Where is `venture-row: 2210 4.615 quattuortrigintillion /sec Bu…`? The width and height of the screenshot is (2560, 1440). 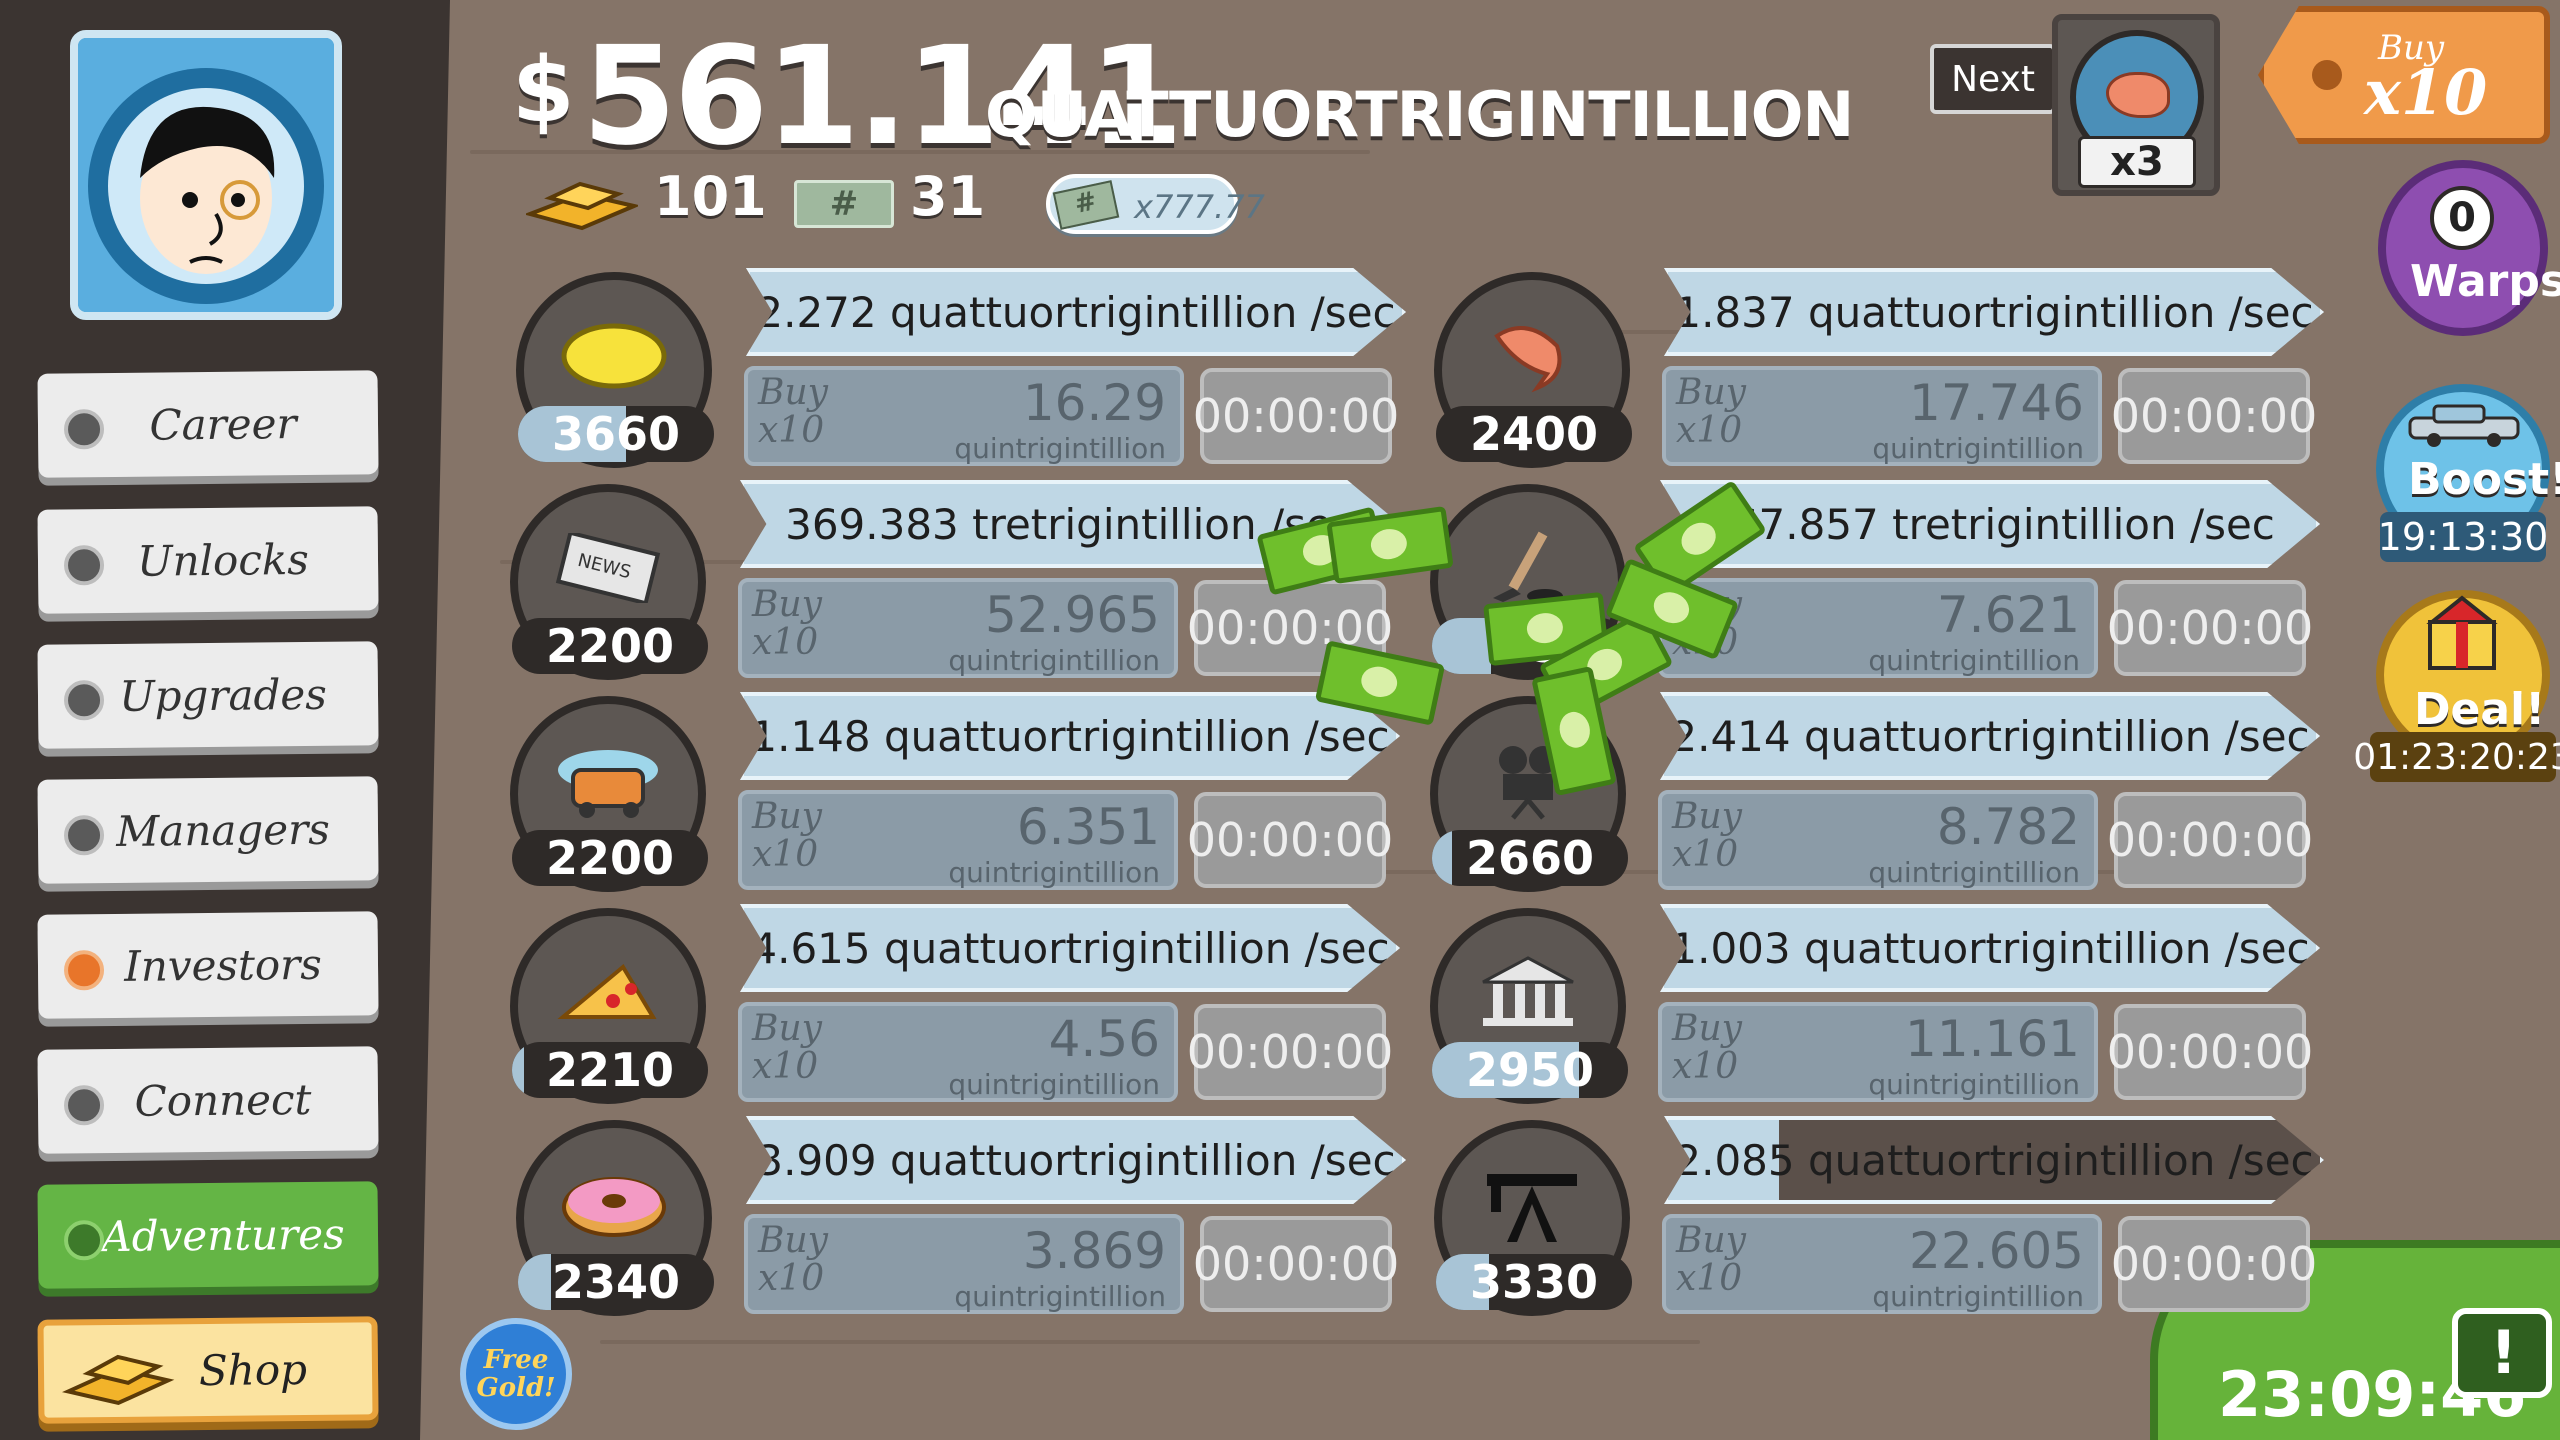 venture-row: 2210 4.615 quattuortrigintillion /sec Bu… is located at coordinates (960, 1004).